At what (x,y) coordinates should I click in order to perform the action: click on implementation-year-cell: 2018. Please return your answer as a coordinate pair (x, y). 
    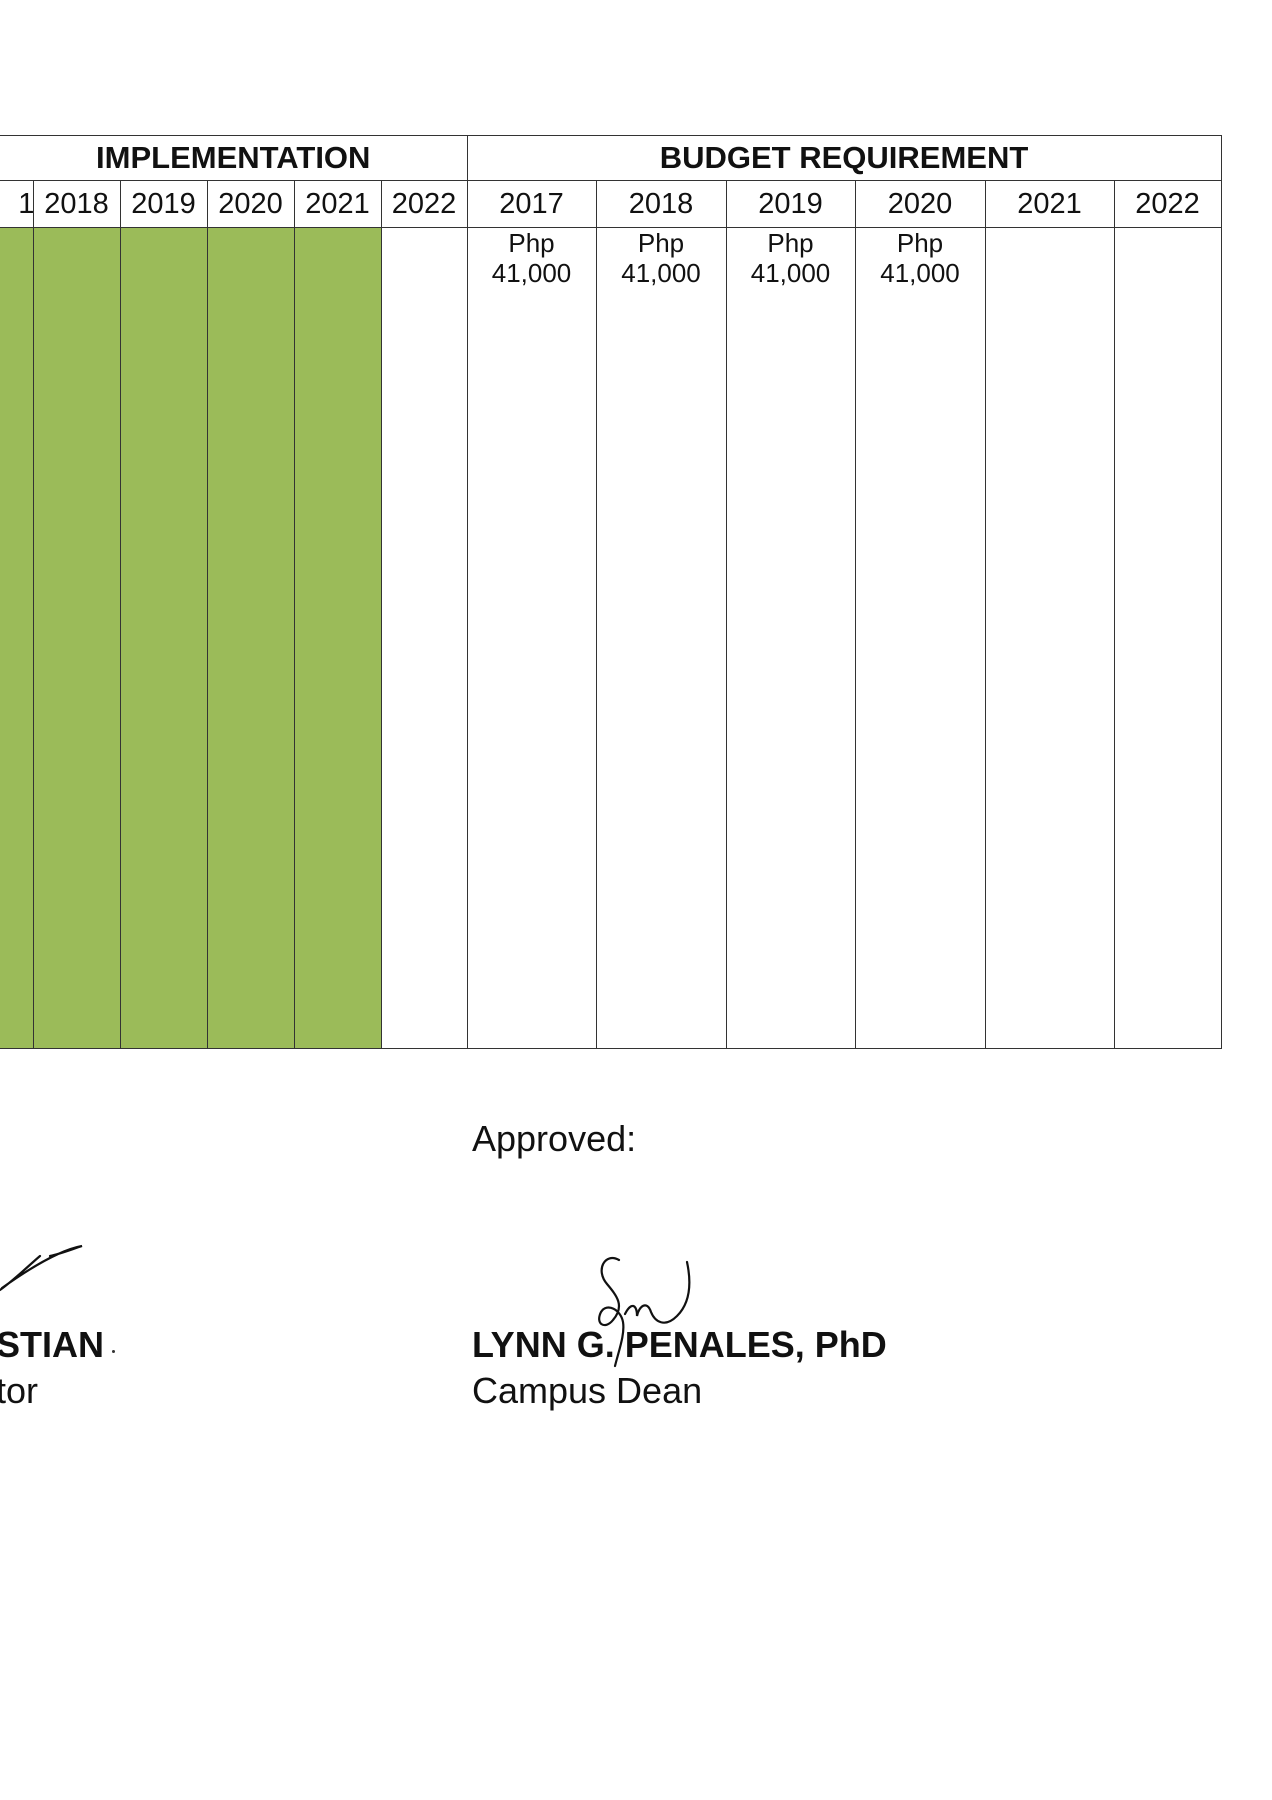
    Looking at the image, I should click on (76, 204).